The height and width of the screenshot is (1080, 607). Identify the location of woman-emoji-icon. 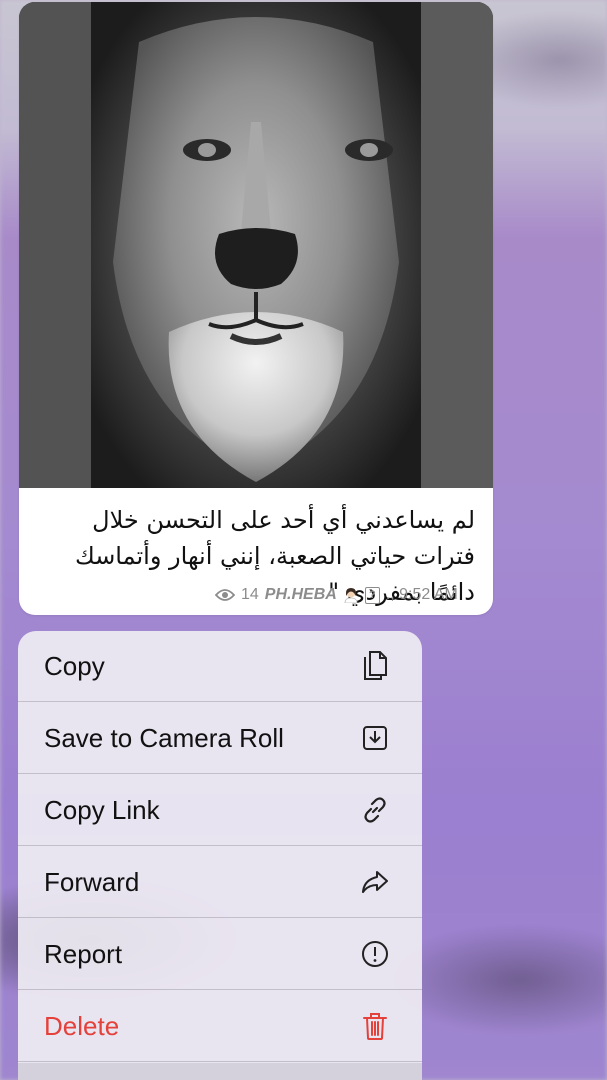
(351, 595).